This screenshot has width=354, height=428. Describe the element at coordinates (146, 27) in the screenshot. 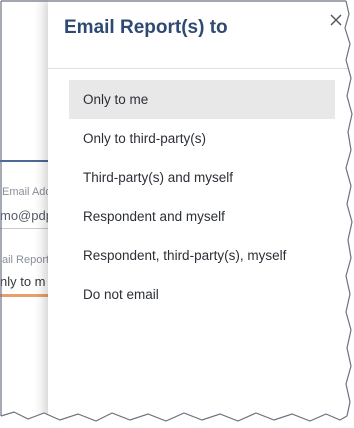

I see `panel-title: Email Report(s) to` at that location.